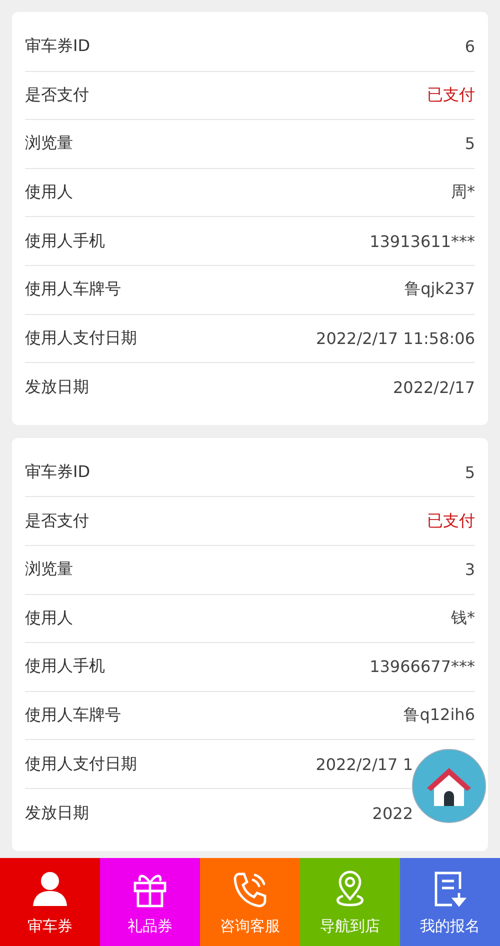 The width and height of the screenshot is (500, 946). I want to click on field-value: 3, so click(469, 570).